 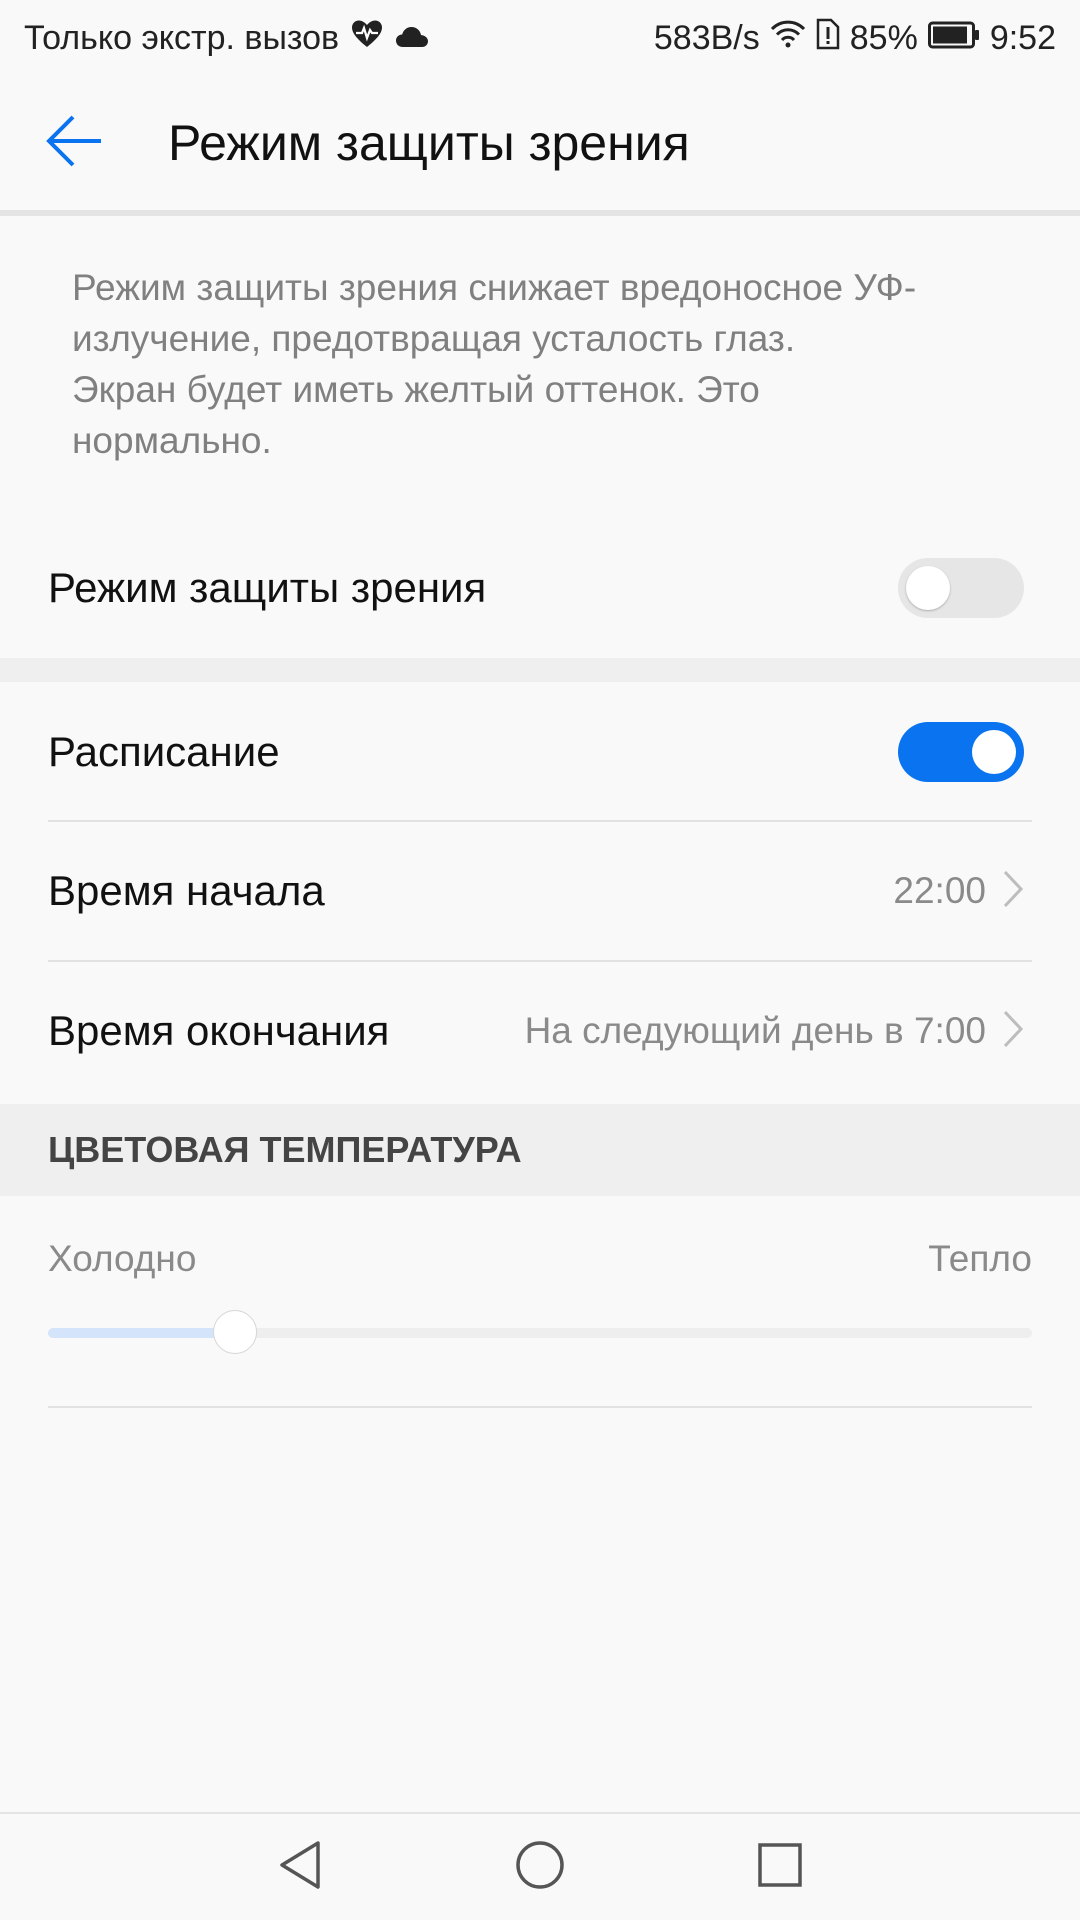 I want to click on description-line: нормально., so click(x=172, y=440).